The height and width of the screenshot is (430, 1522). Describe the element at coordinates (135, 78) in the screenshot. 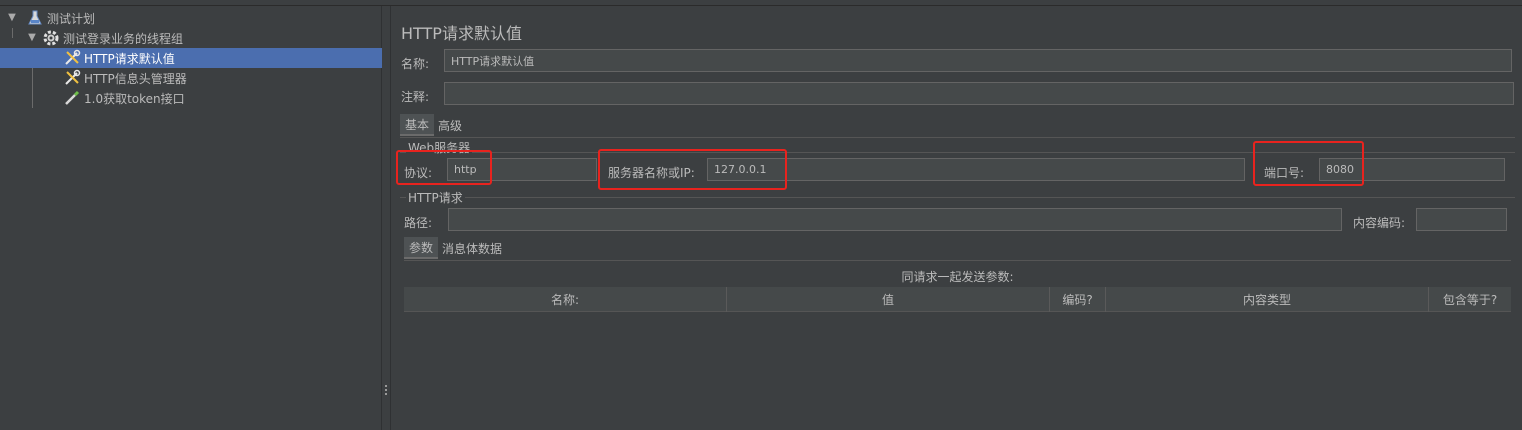

I see `tree-item-label: HTTP信息头管理器` at that location.